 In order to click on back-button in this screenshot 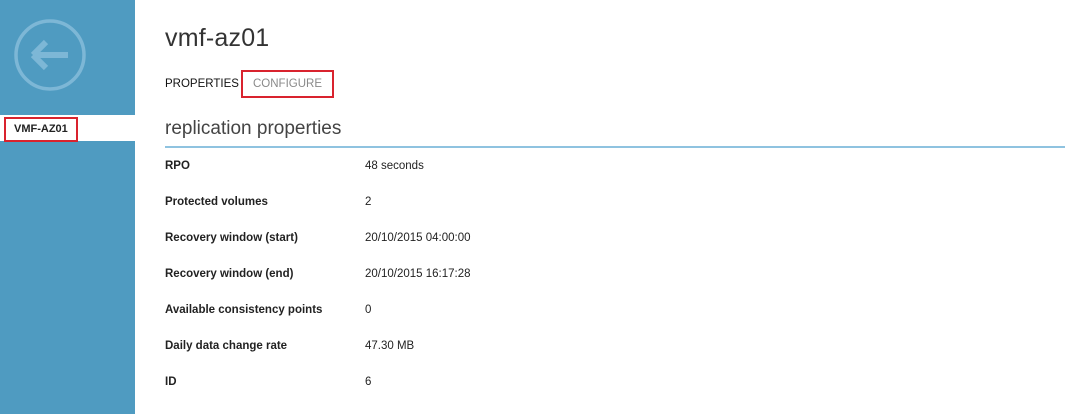, I will do `click(50, 55)`.